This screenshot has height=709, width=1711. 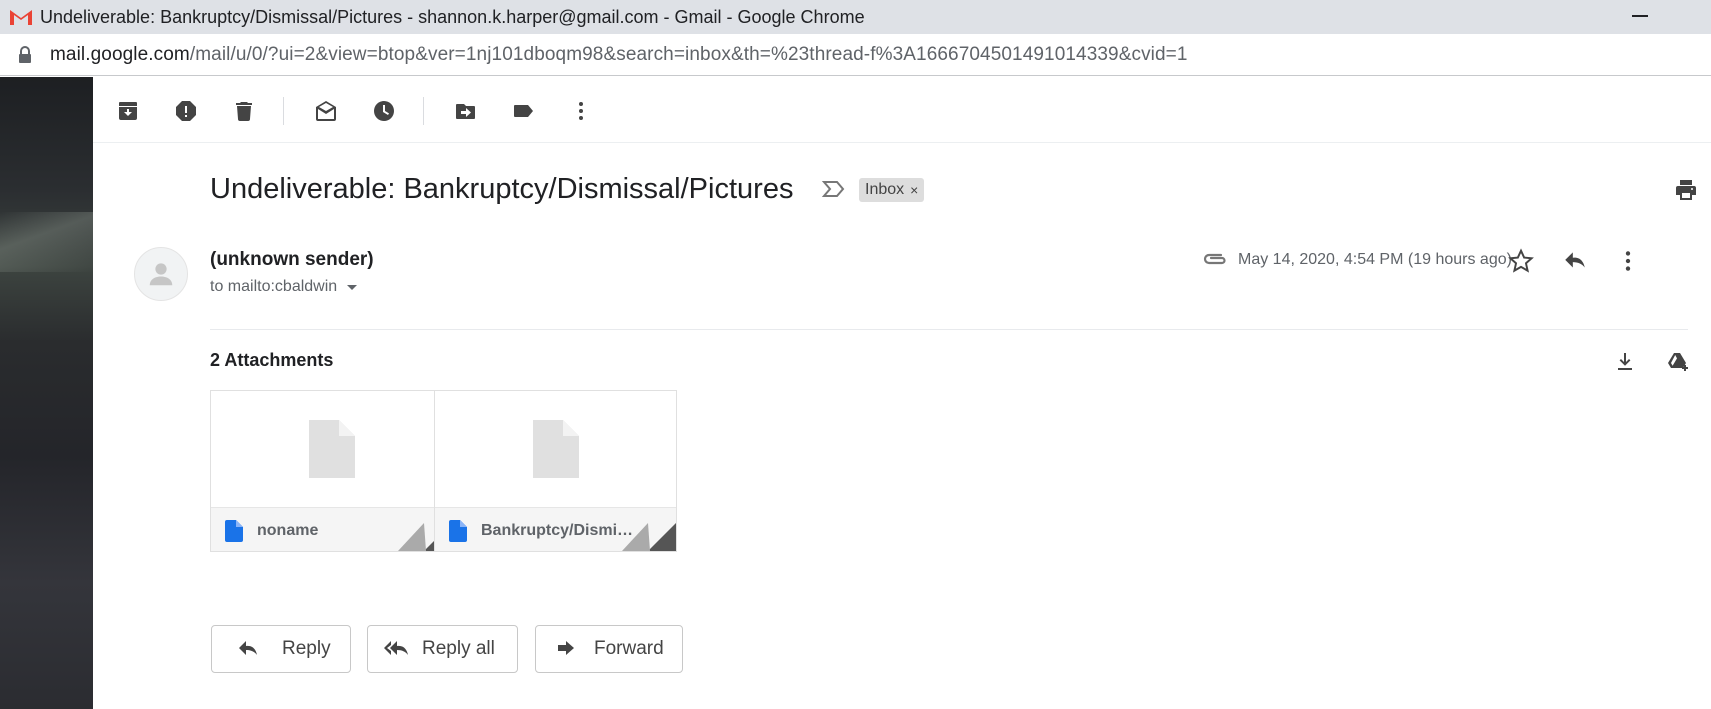 I want to click on download-icon, so click(x=1625, y=361).